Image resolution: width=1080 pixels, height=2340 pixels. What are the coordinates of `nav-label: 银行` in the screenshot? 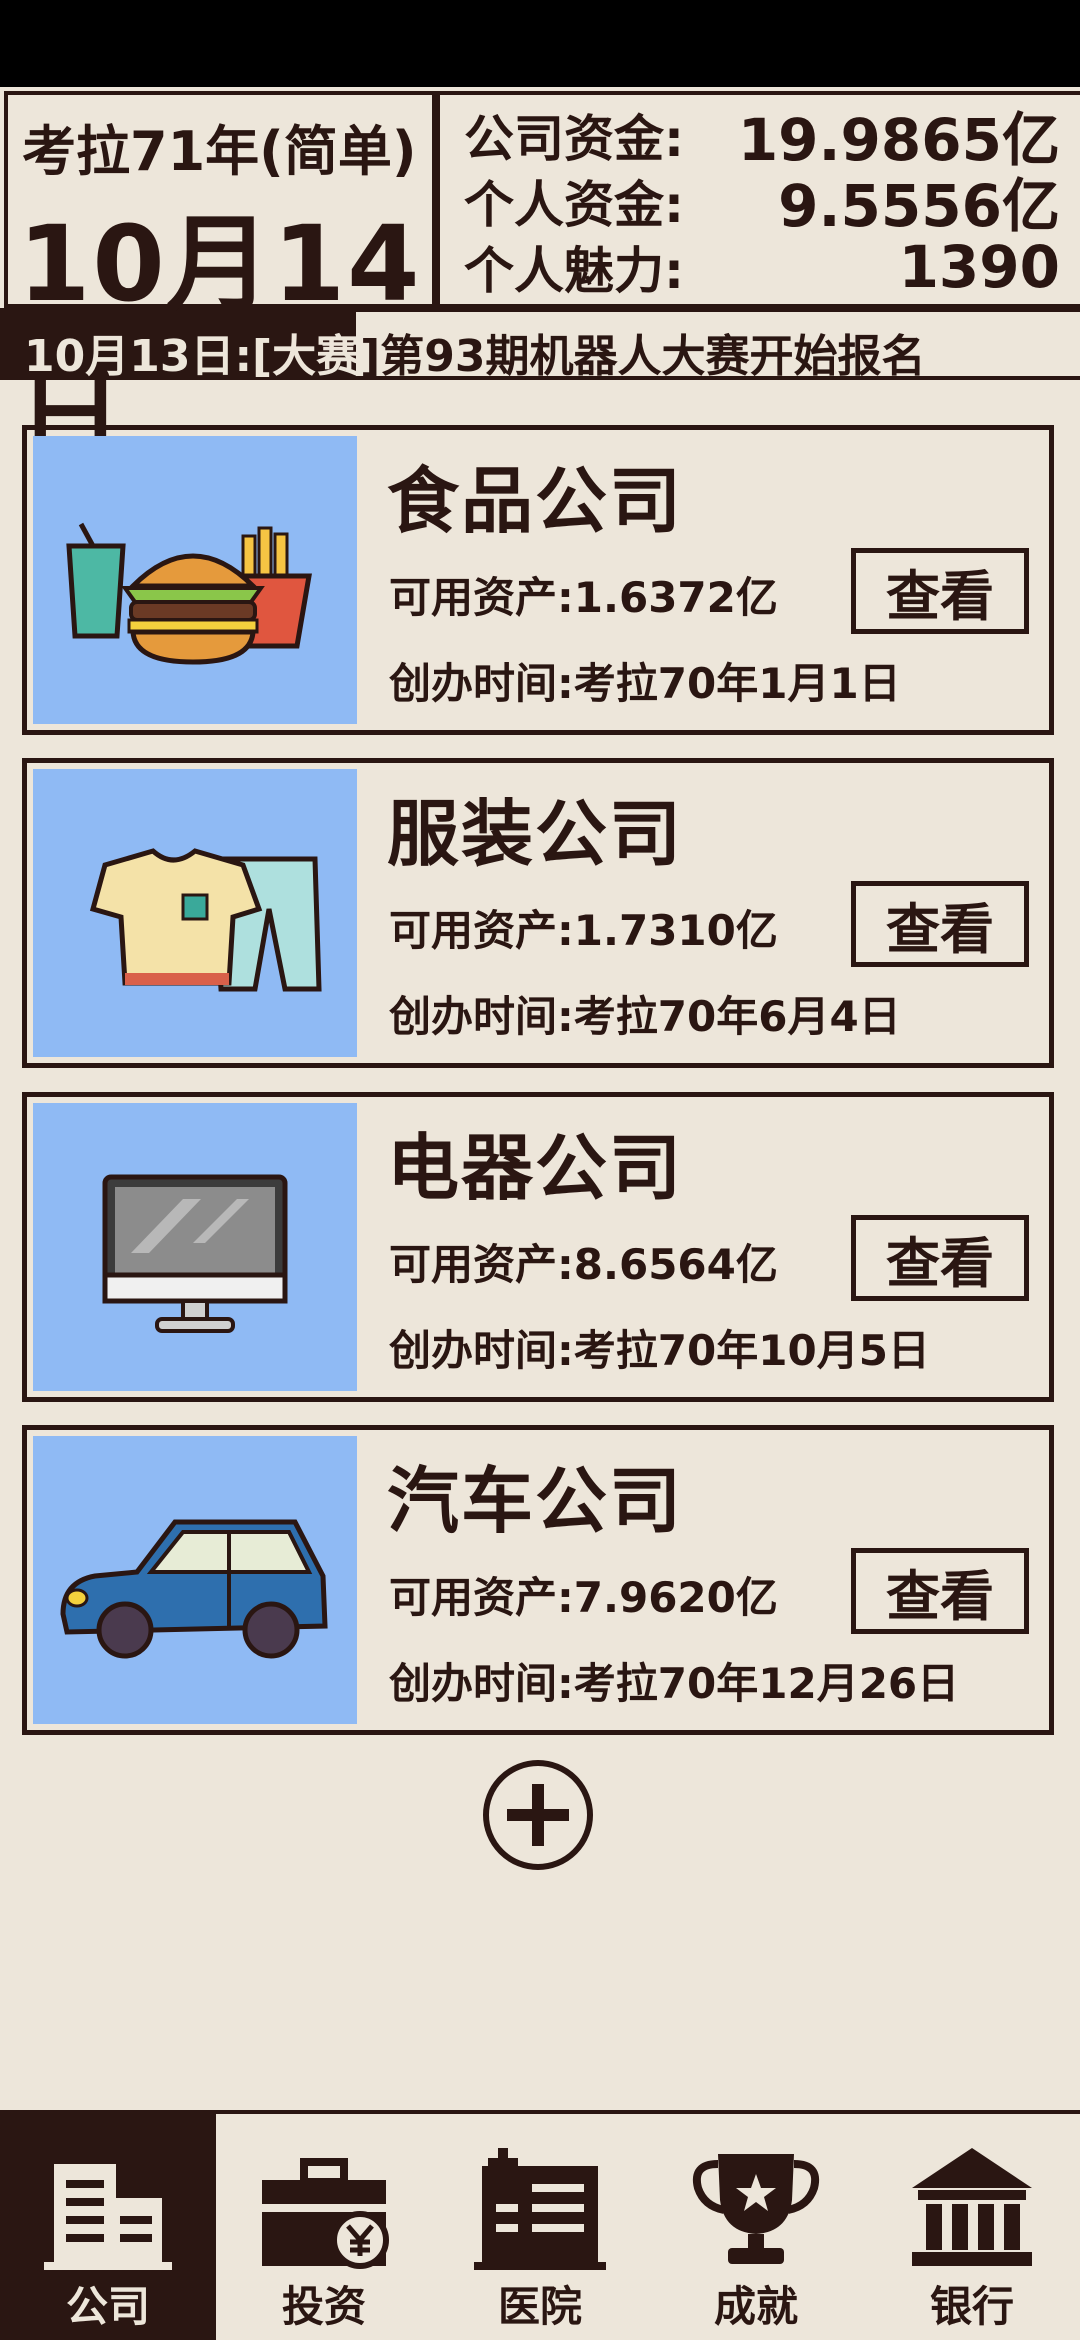 It's located at (971, 2306).